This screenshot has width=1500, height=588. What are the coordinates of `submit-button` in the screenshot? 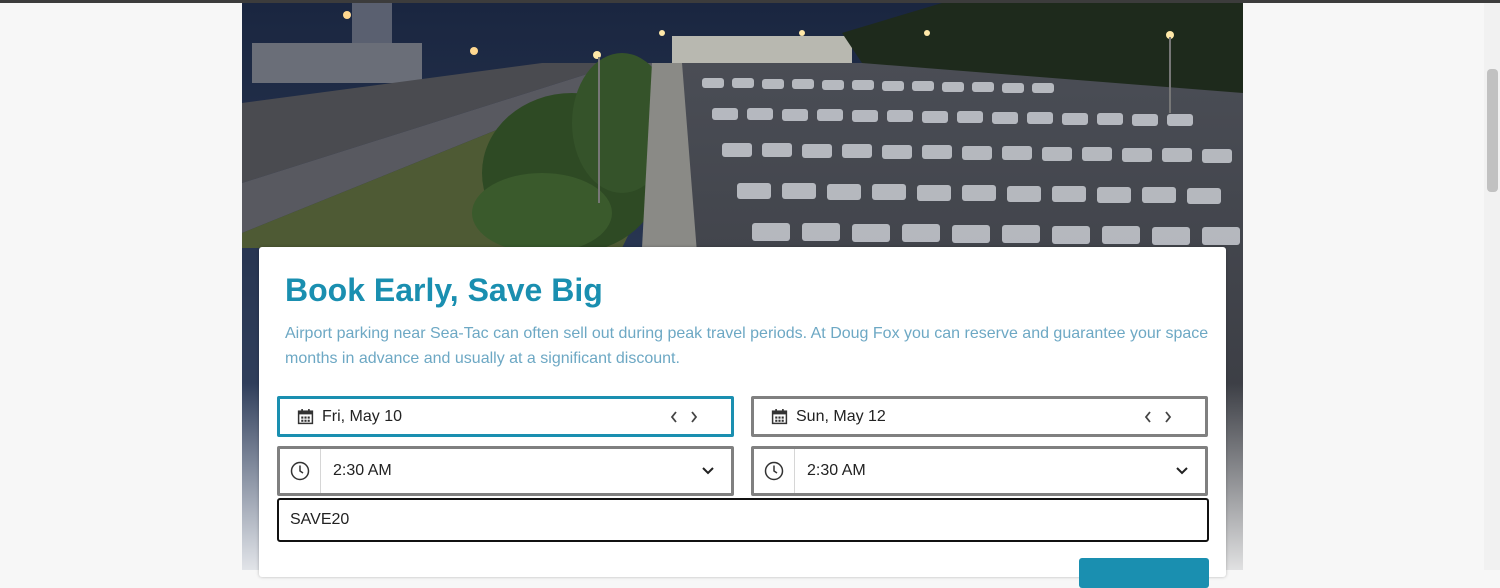 It's located at (1144, 573).